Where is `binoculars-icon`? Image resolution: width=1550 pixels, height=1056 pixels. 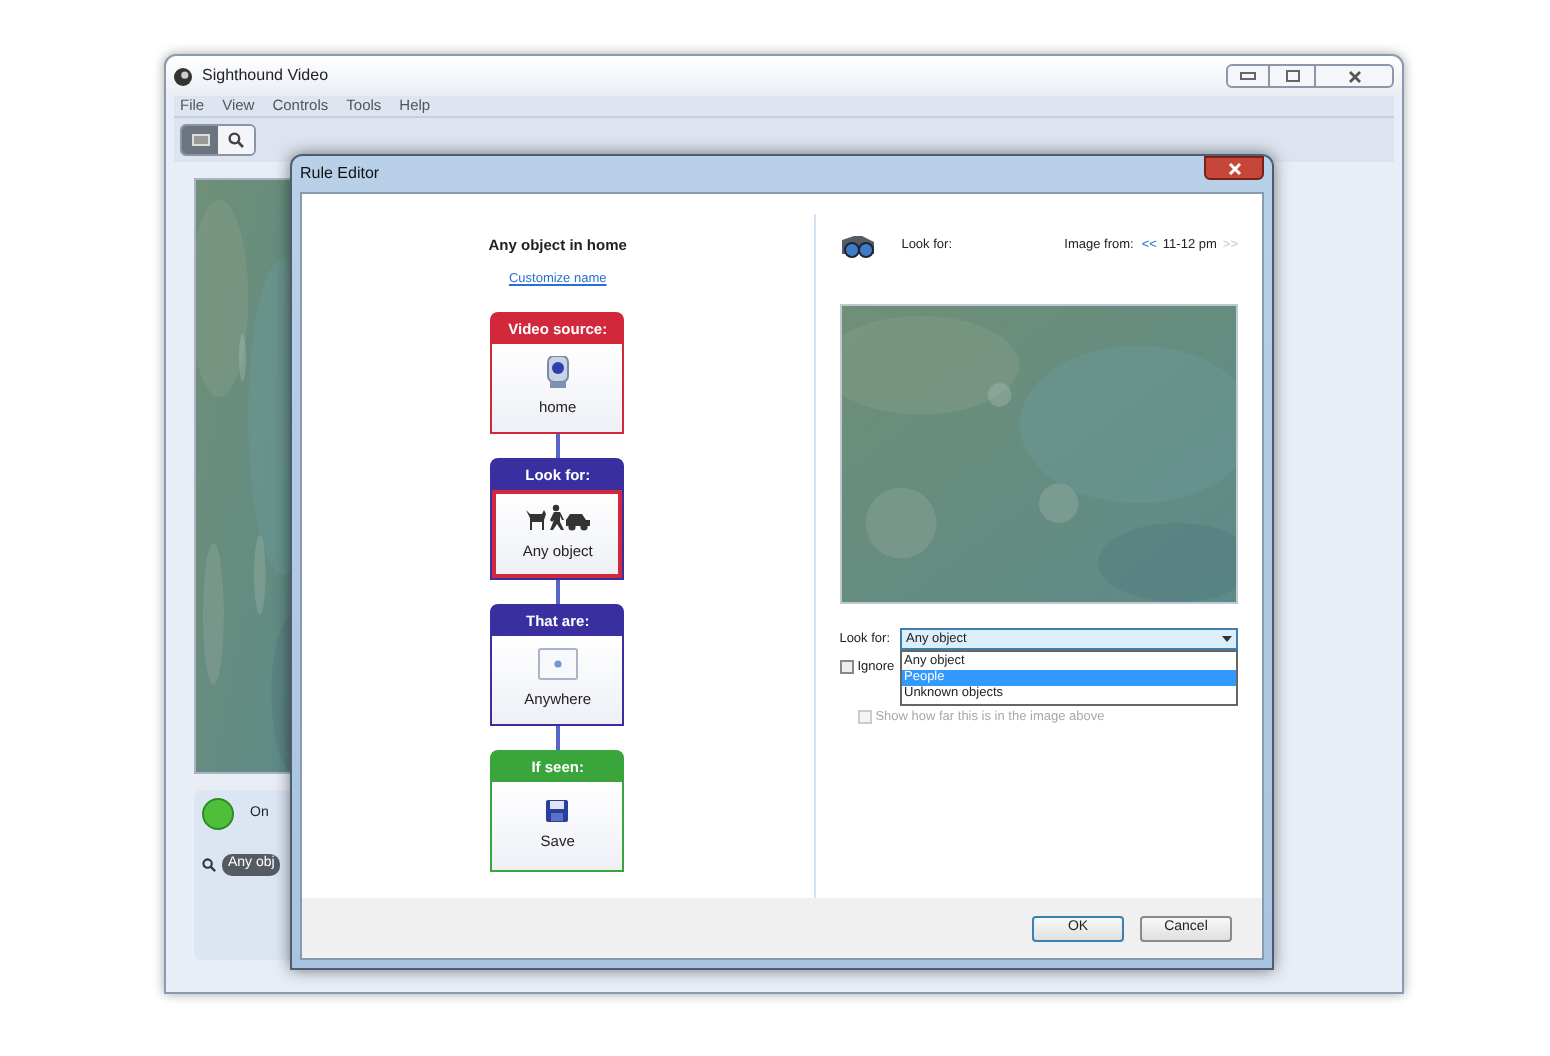
binoculars-icon is located at coordinates (857, 246).